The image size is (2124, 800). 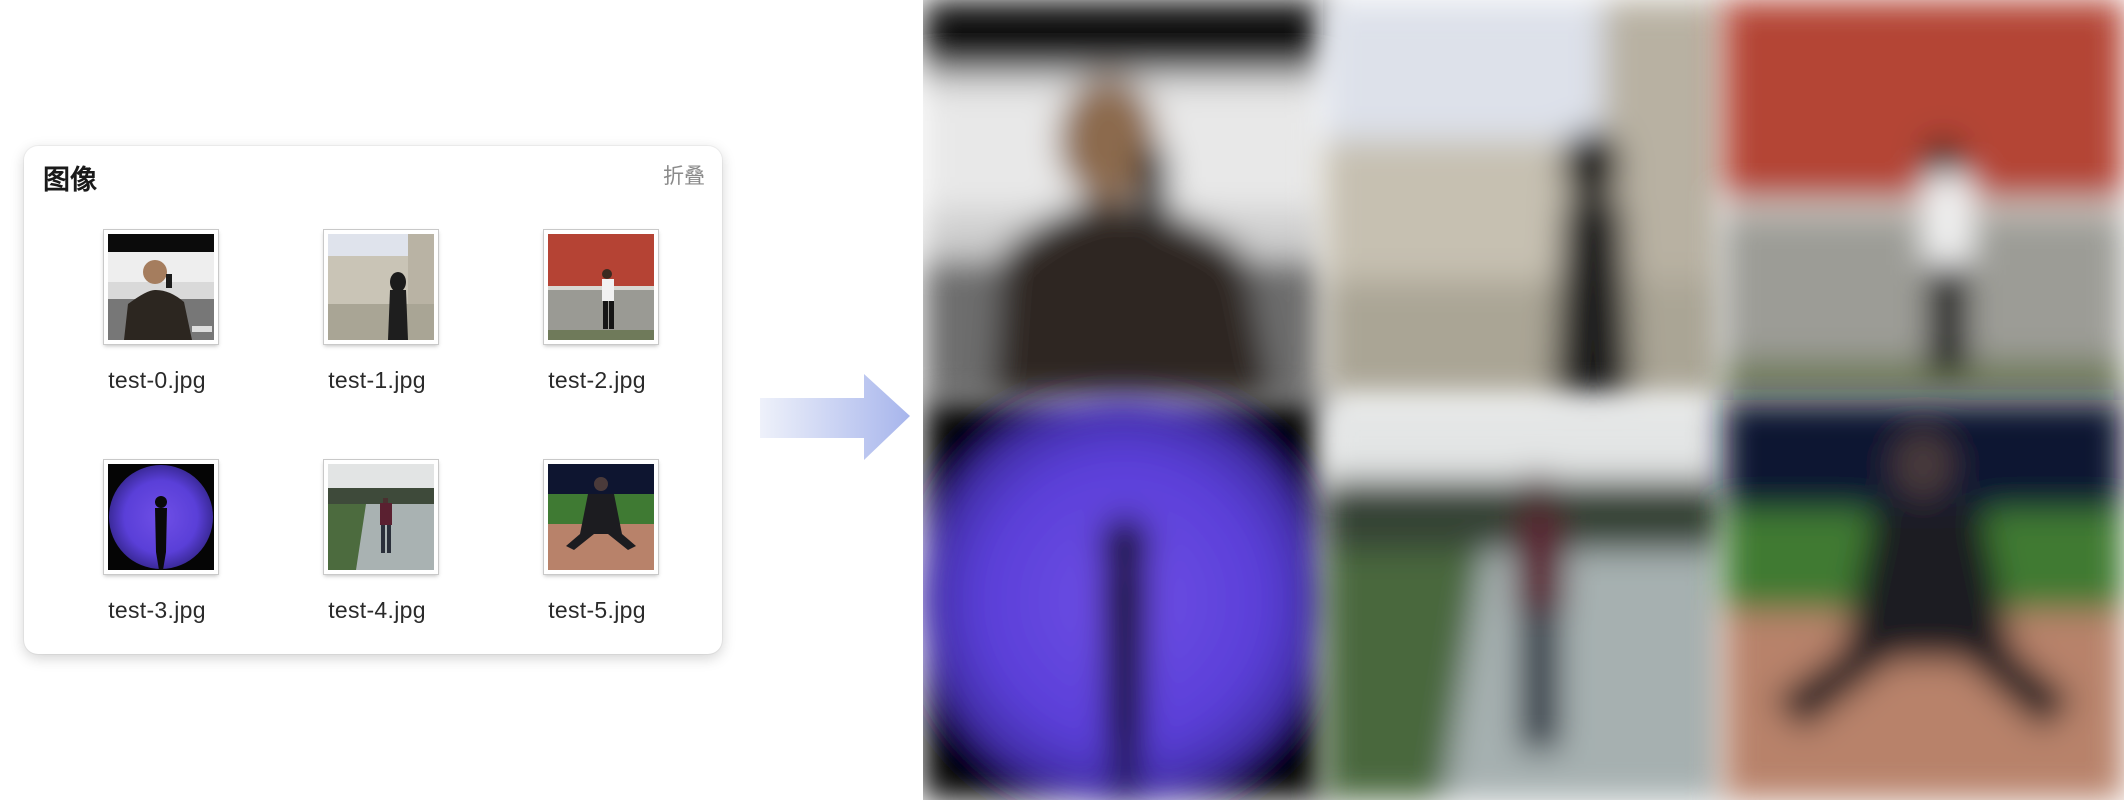 What do you see at coordinates (835, 419) in the screenshot?
I see `right-arrow-icon` at bounding box center [835, 419].